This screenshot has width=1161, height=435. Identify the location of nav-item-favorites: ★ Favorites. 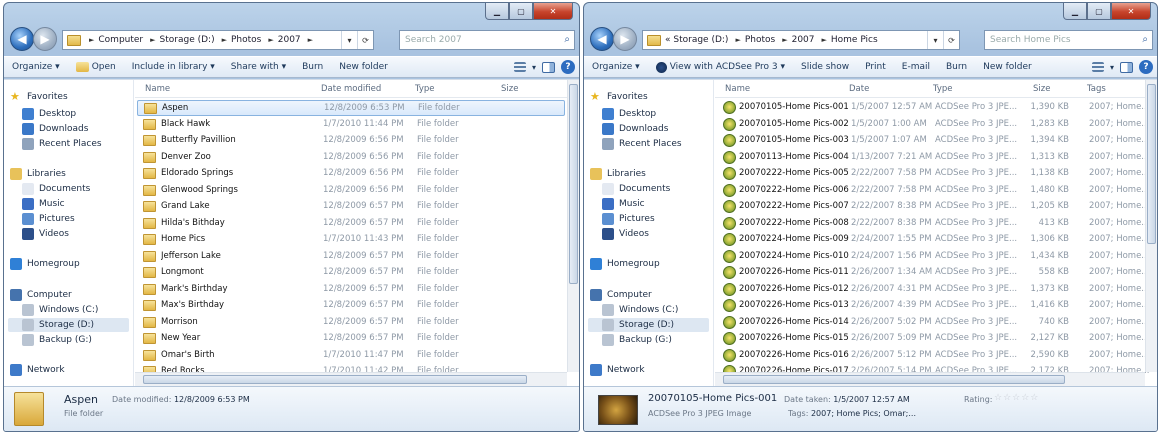
(619, 97).